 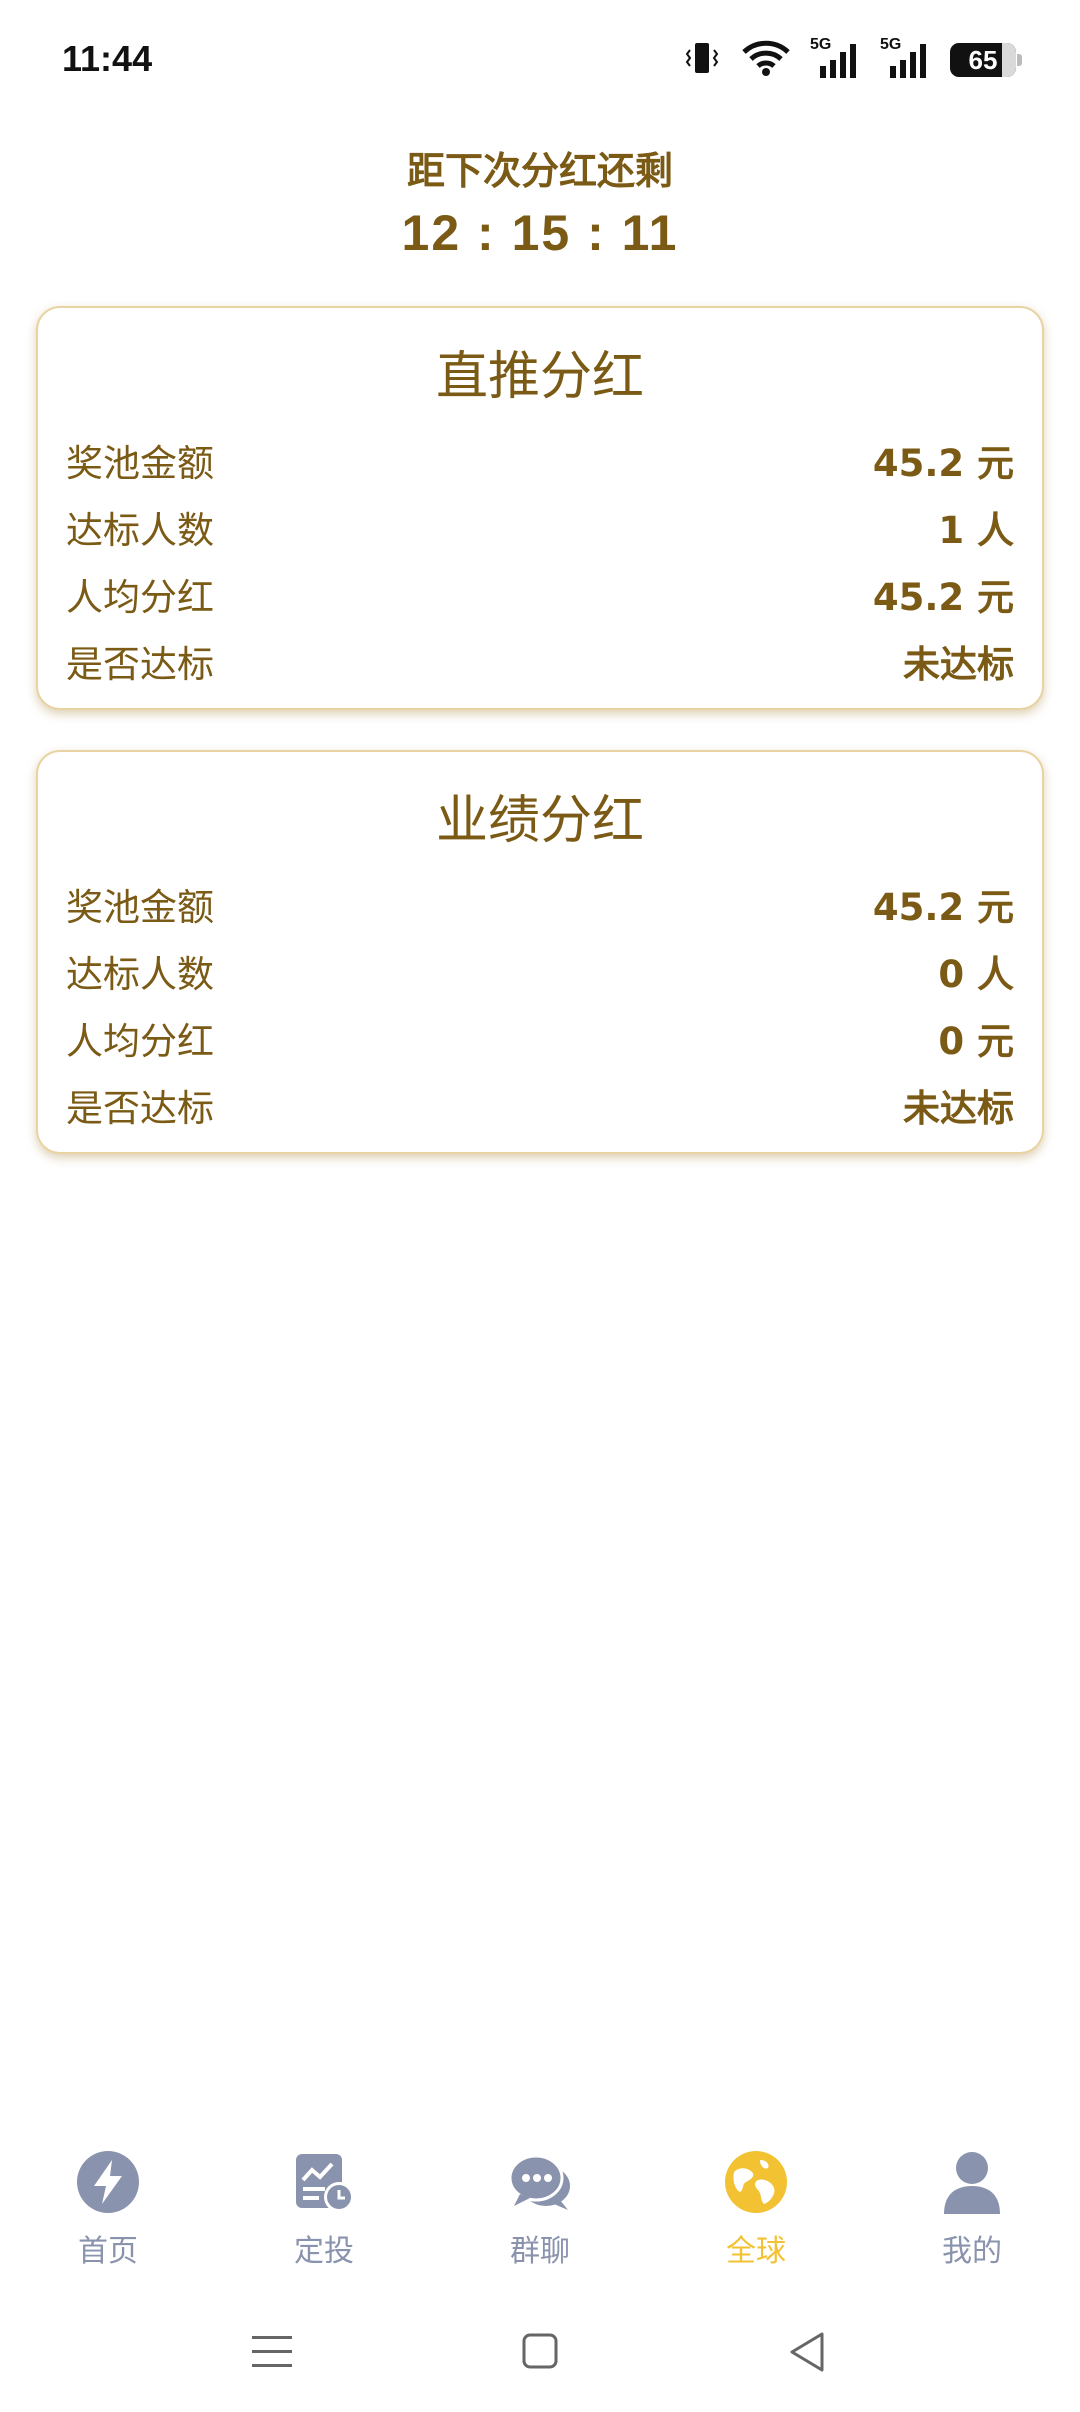 I want to click on globe-icon, so click(x=756, y=2182).